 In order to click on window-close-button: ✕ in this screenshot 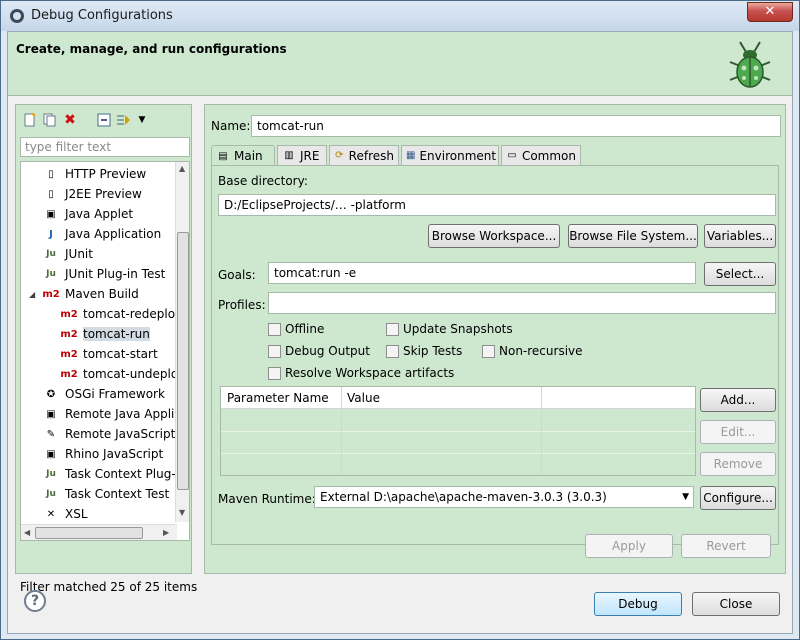, I will do `click(770, 12)`.